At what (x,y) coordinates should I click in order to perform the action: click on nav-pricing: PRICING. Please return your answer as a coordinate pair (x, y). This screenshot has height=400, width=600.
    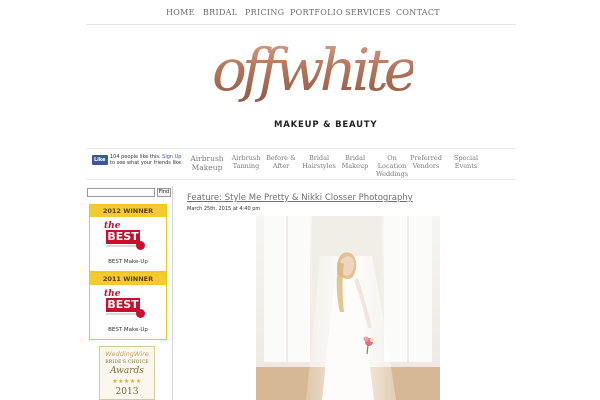
    Looking at the image, I should click on (264, 12).